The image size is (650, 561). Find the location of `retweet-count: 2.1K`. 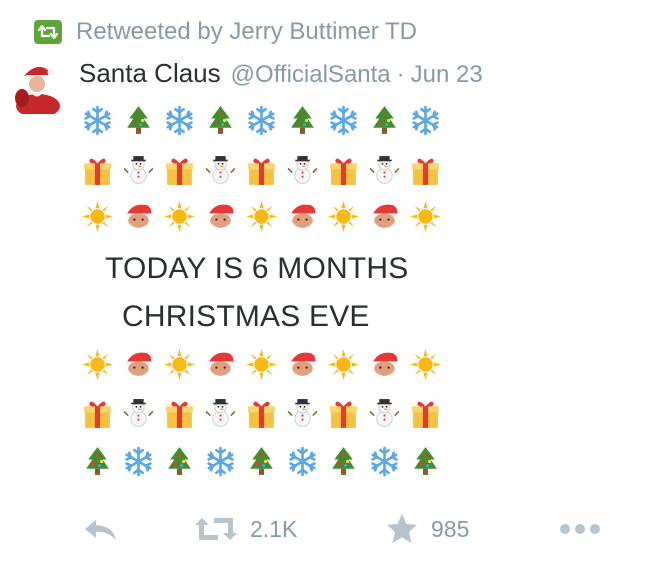

retweet-count: 2.1K is located at coordinates (274, 528).